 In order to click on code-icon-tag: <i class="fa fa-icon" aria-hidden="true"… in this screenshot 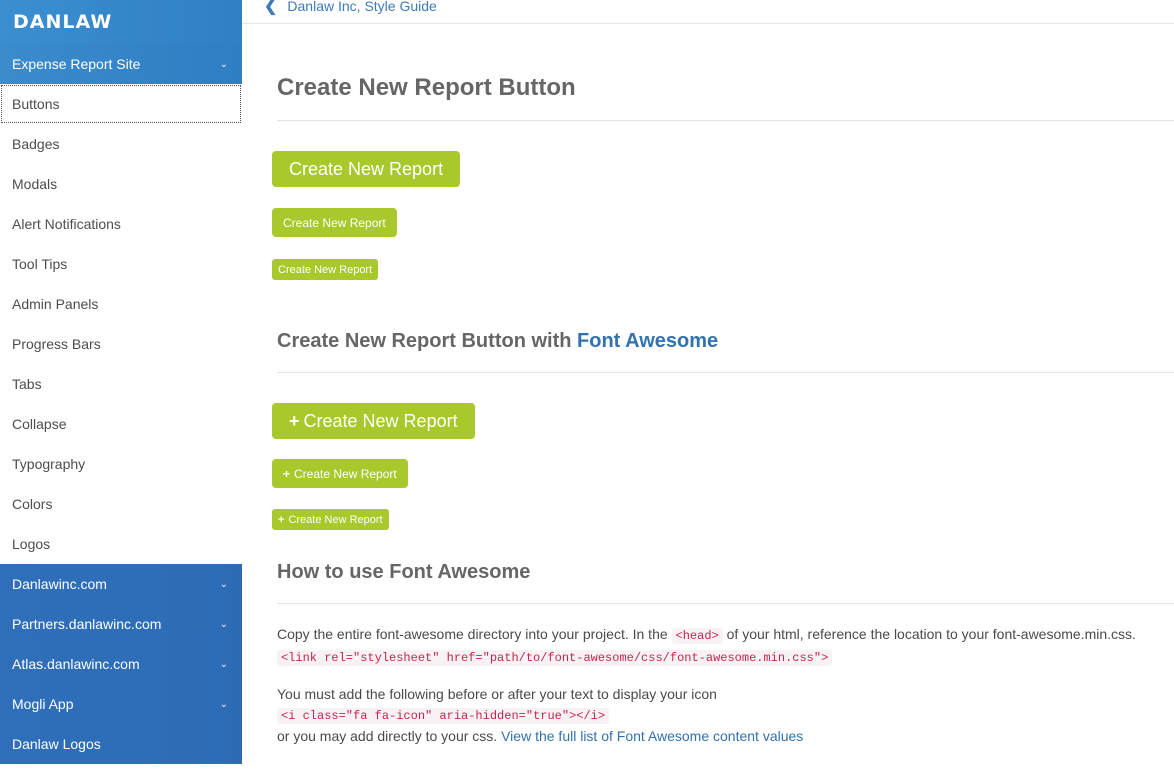, I will do `click(443, 716)`.